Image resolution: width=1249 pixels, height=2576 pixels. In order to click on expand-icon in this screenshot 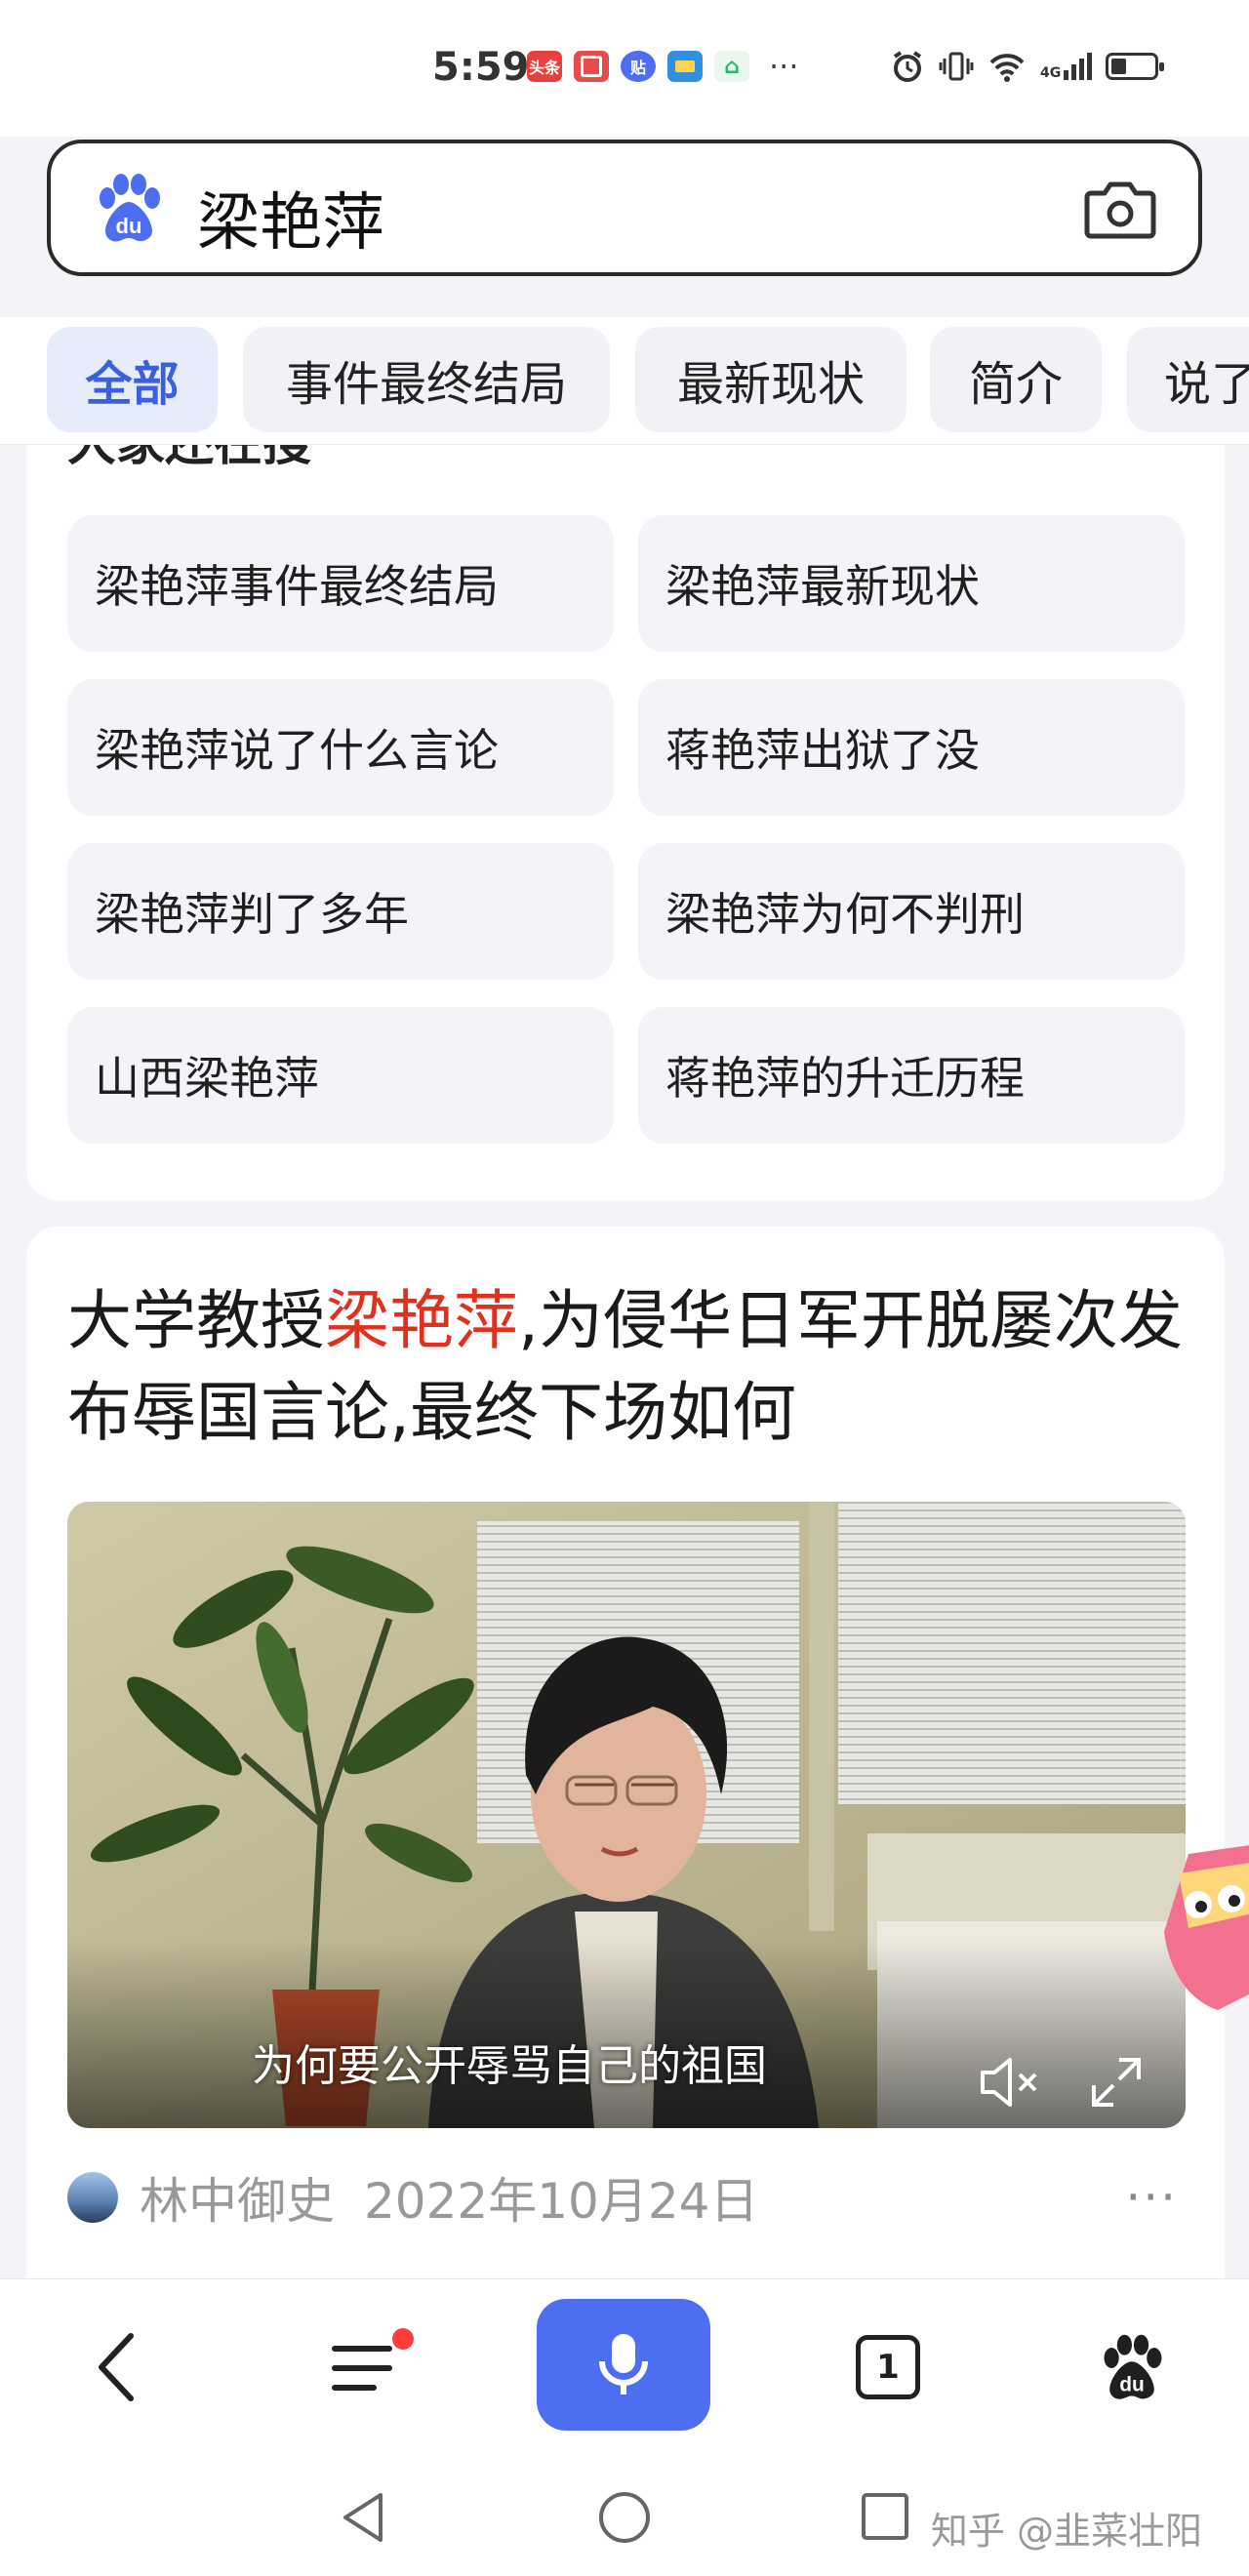, I will do `click(1116, 2082)`.